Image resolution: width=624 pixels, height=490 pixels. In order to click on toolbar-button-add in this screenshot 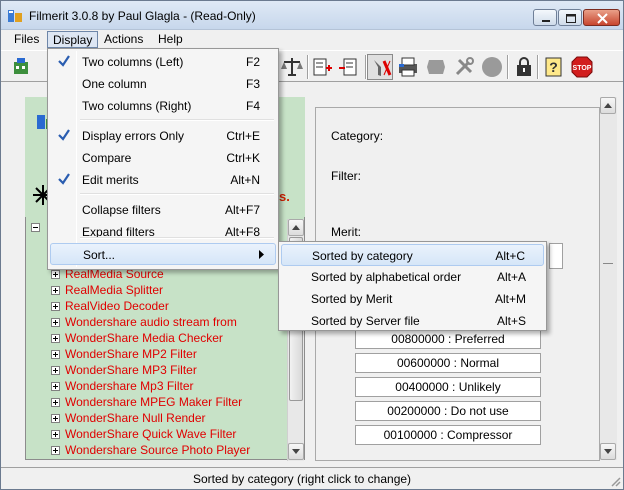, I will do `click(322, 67)`.